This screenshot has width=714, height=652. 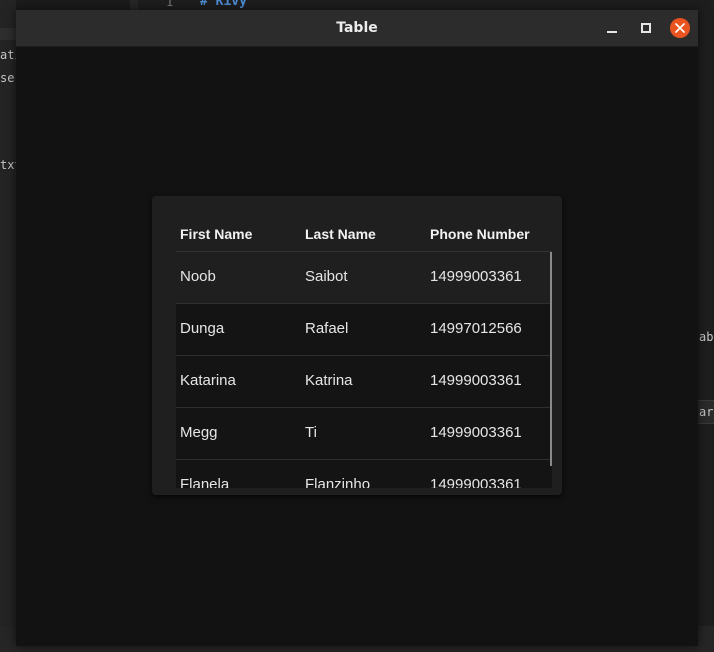 What do you see at coordinates (8, 34) in the screenshot?
I see `panel-stripe` at bounding box center [8, 34].